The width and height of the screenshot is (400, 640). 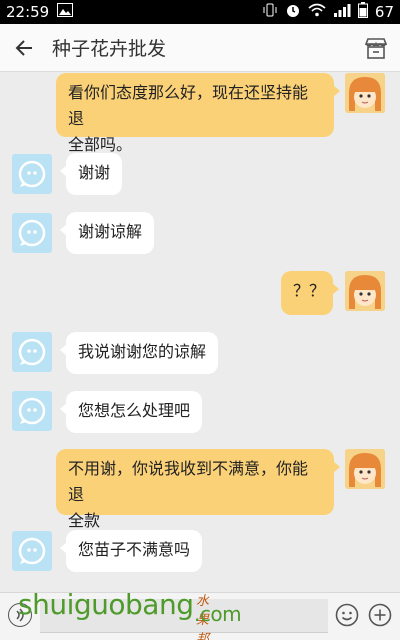 I want to click on vibrate-icon, so click(x=270, y=12).